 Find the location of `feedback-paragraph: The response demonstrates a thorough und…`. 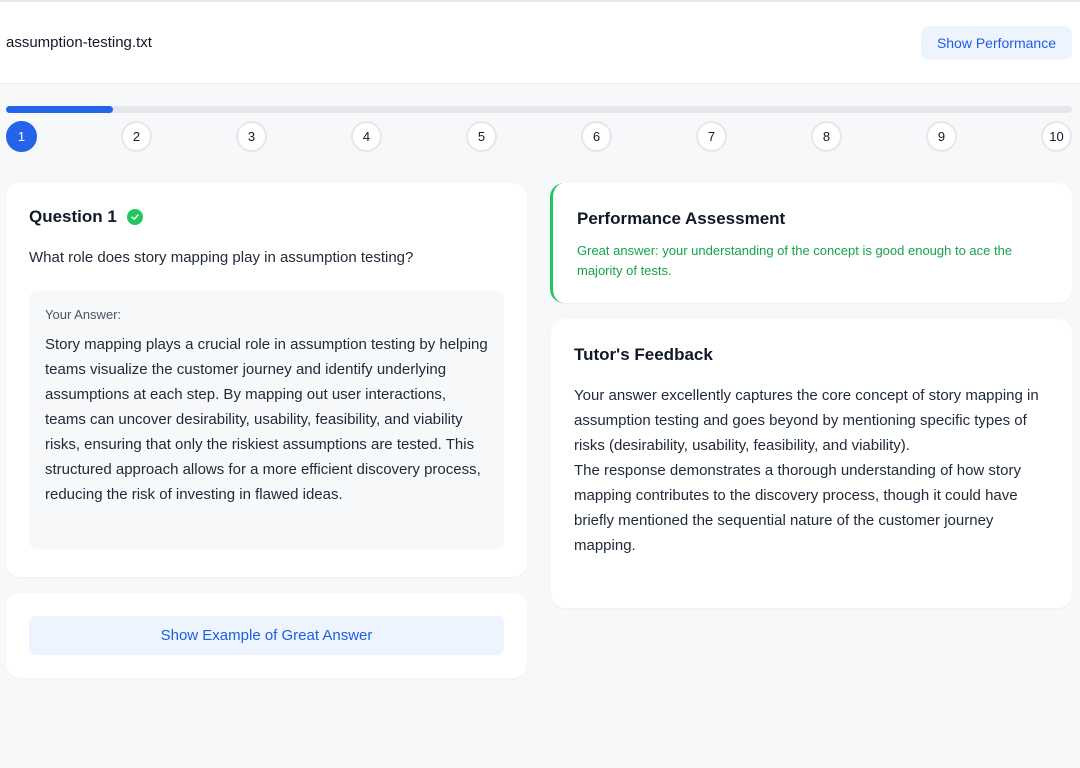

feedback-paragraph: The response demonstrates a thorough und… is located at coordinates (797, 508).